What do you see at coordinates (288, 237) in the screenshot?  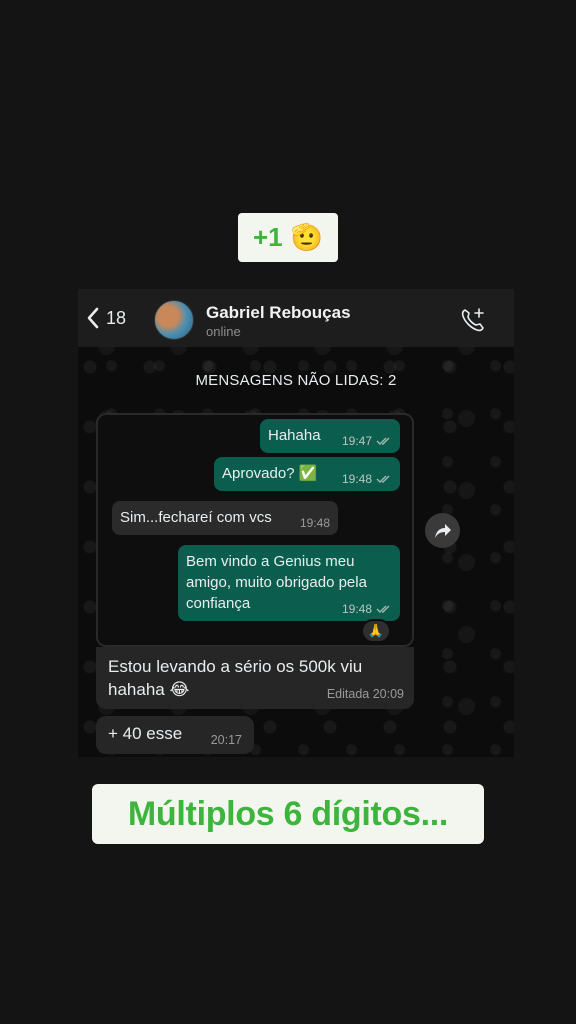 I see `top-sticker: +1 🫡` at bounding box center [288, 237].